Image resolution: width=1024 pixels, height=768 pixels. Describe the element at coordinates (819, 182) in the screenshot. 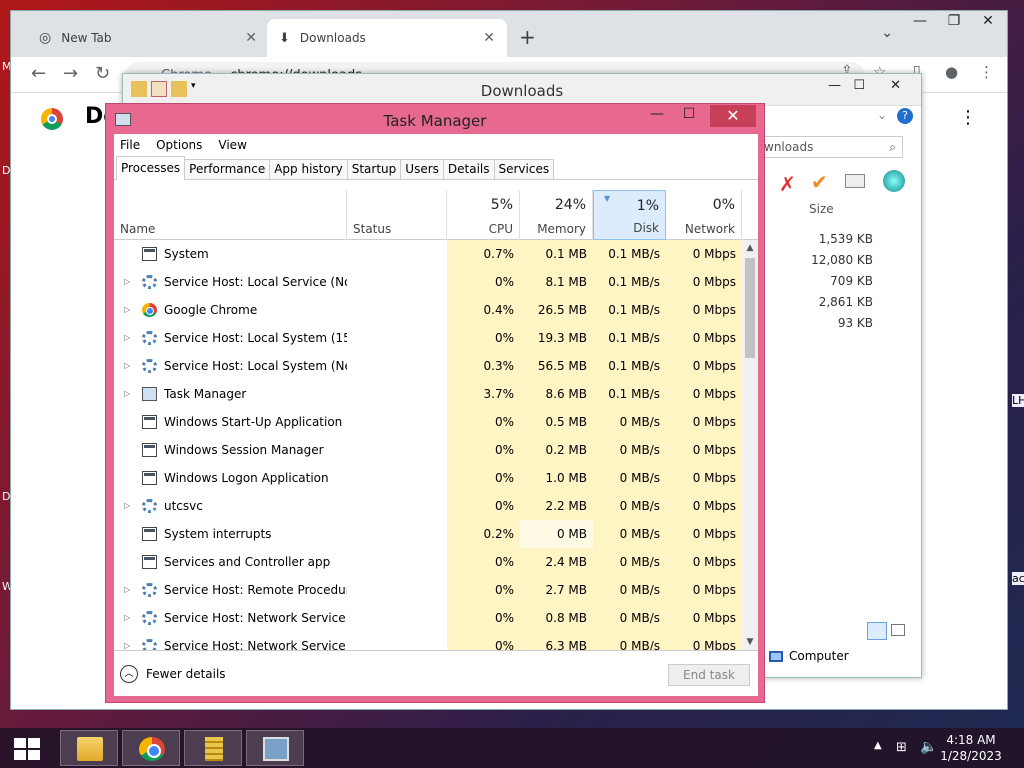

I see `check-icon: ✔` at that location.